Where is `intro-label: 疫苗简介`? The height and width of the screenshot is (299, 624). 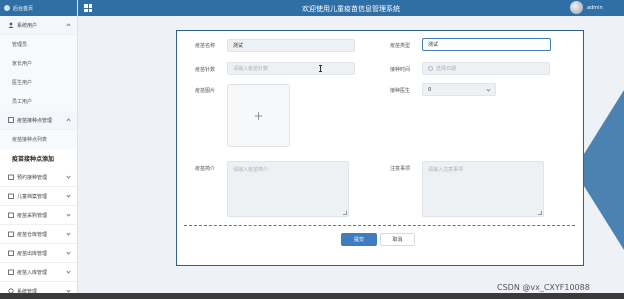
intro-label: 疫苗简介 is located at coordinates (205, 169).